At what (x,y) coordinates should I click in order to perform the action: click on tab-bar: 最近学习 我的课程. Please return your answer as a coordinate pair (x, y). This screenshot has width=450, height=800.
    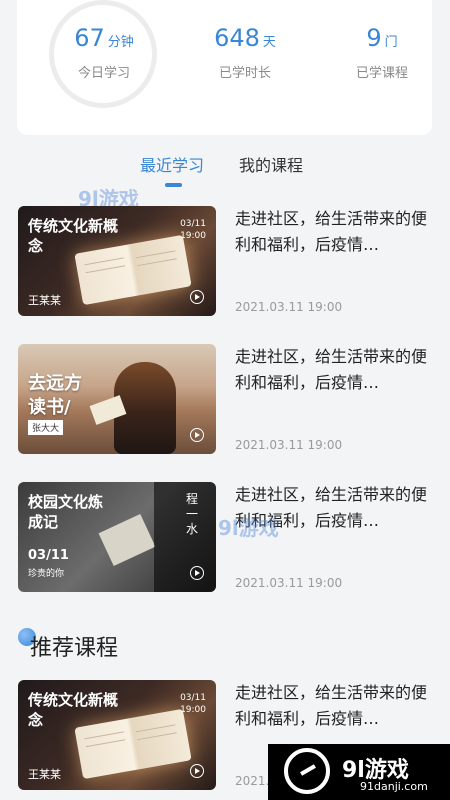
    Looking at the image, I should click on (225, 172).